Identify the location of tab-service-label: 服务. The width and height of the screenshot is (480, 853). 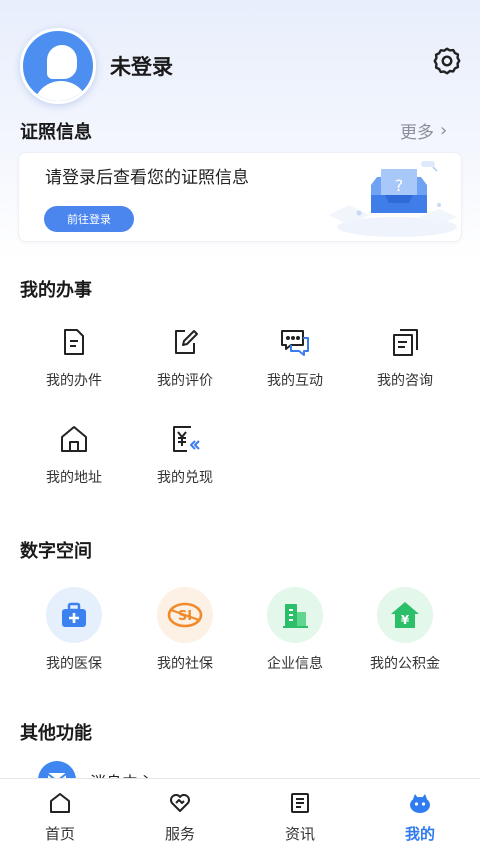
(179, 834).